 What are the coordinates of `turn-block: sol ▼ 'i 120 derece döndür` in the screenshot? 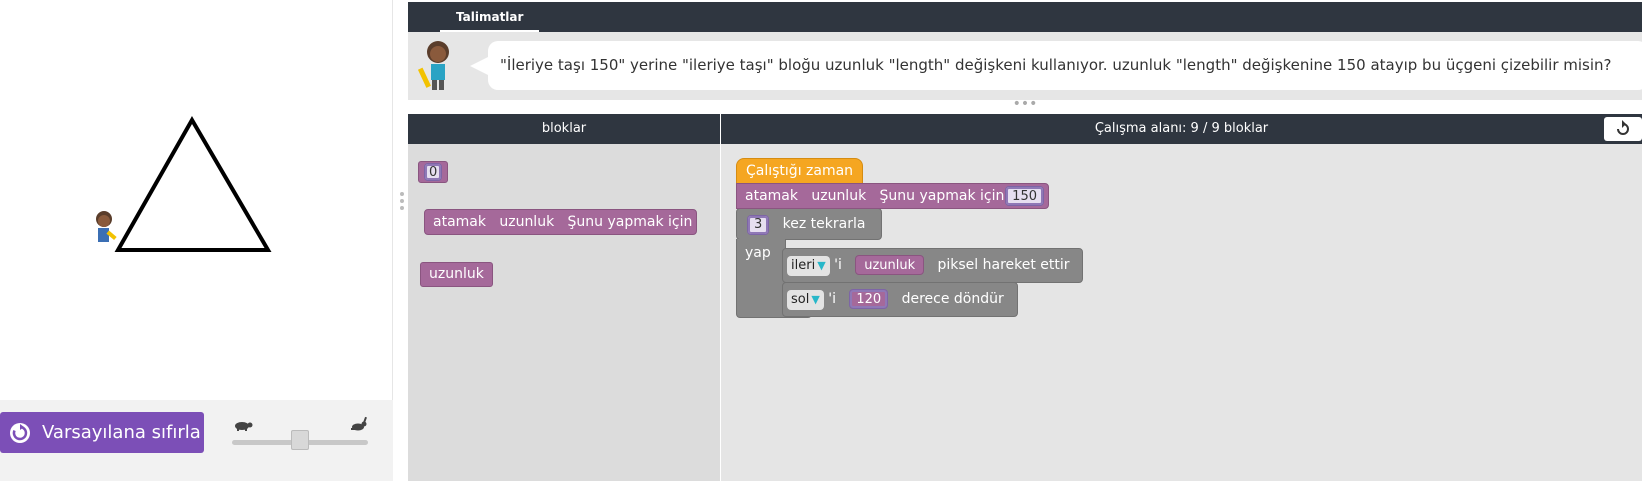 It's located at (900, 299).